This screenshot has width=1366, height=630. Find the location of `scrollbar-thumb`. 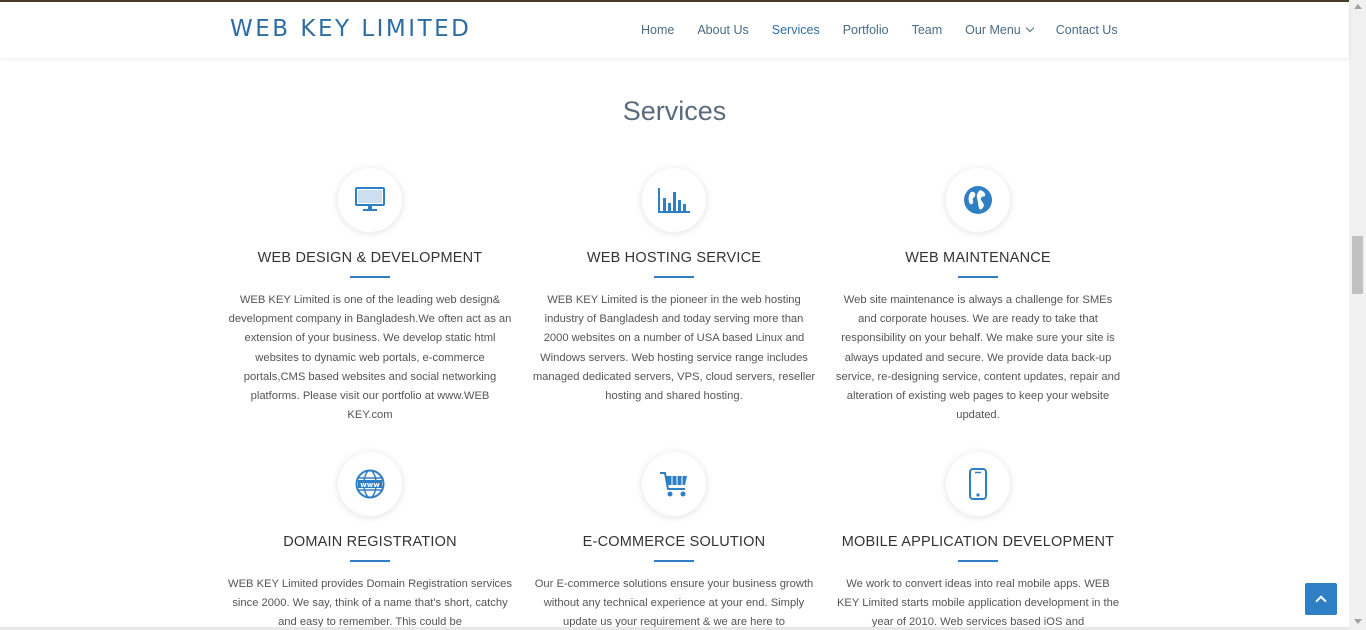

scrollbar-thumb is located at coordinates (1357, 265).